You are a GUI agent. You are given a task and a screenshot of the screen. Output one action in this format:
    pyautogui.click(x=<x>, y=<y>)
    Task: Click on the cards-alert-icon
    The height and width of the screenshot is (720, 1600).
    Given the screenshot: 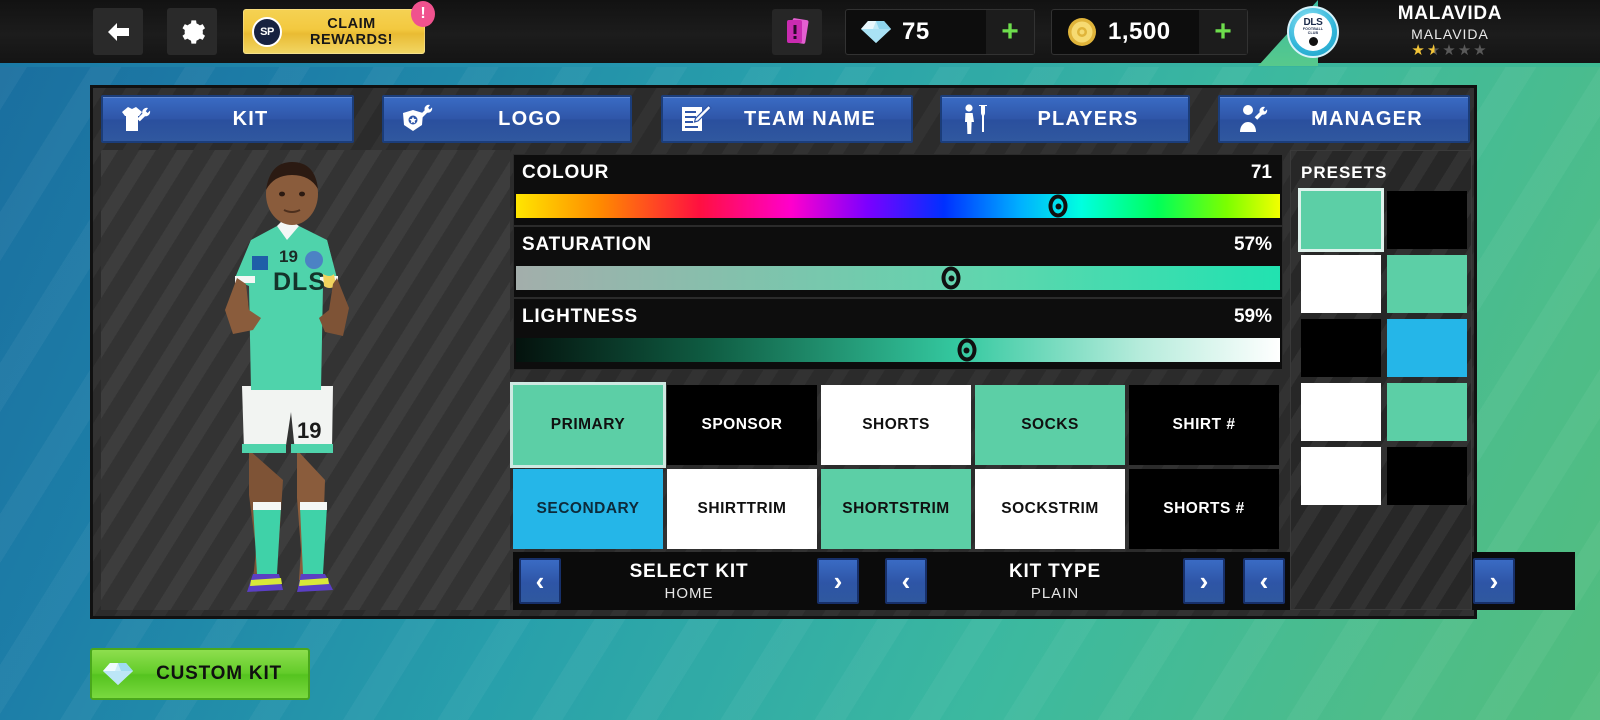 What is the action you would take?
    pyautogui.click(x=798, y=31)
    